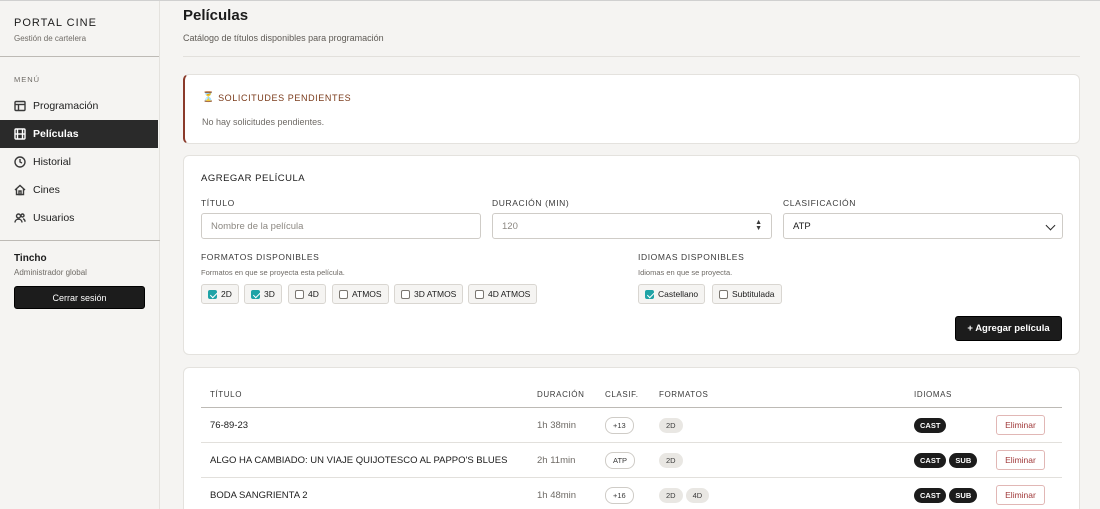  I want to click on rating-select-value: ATP, so click(802, 226).